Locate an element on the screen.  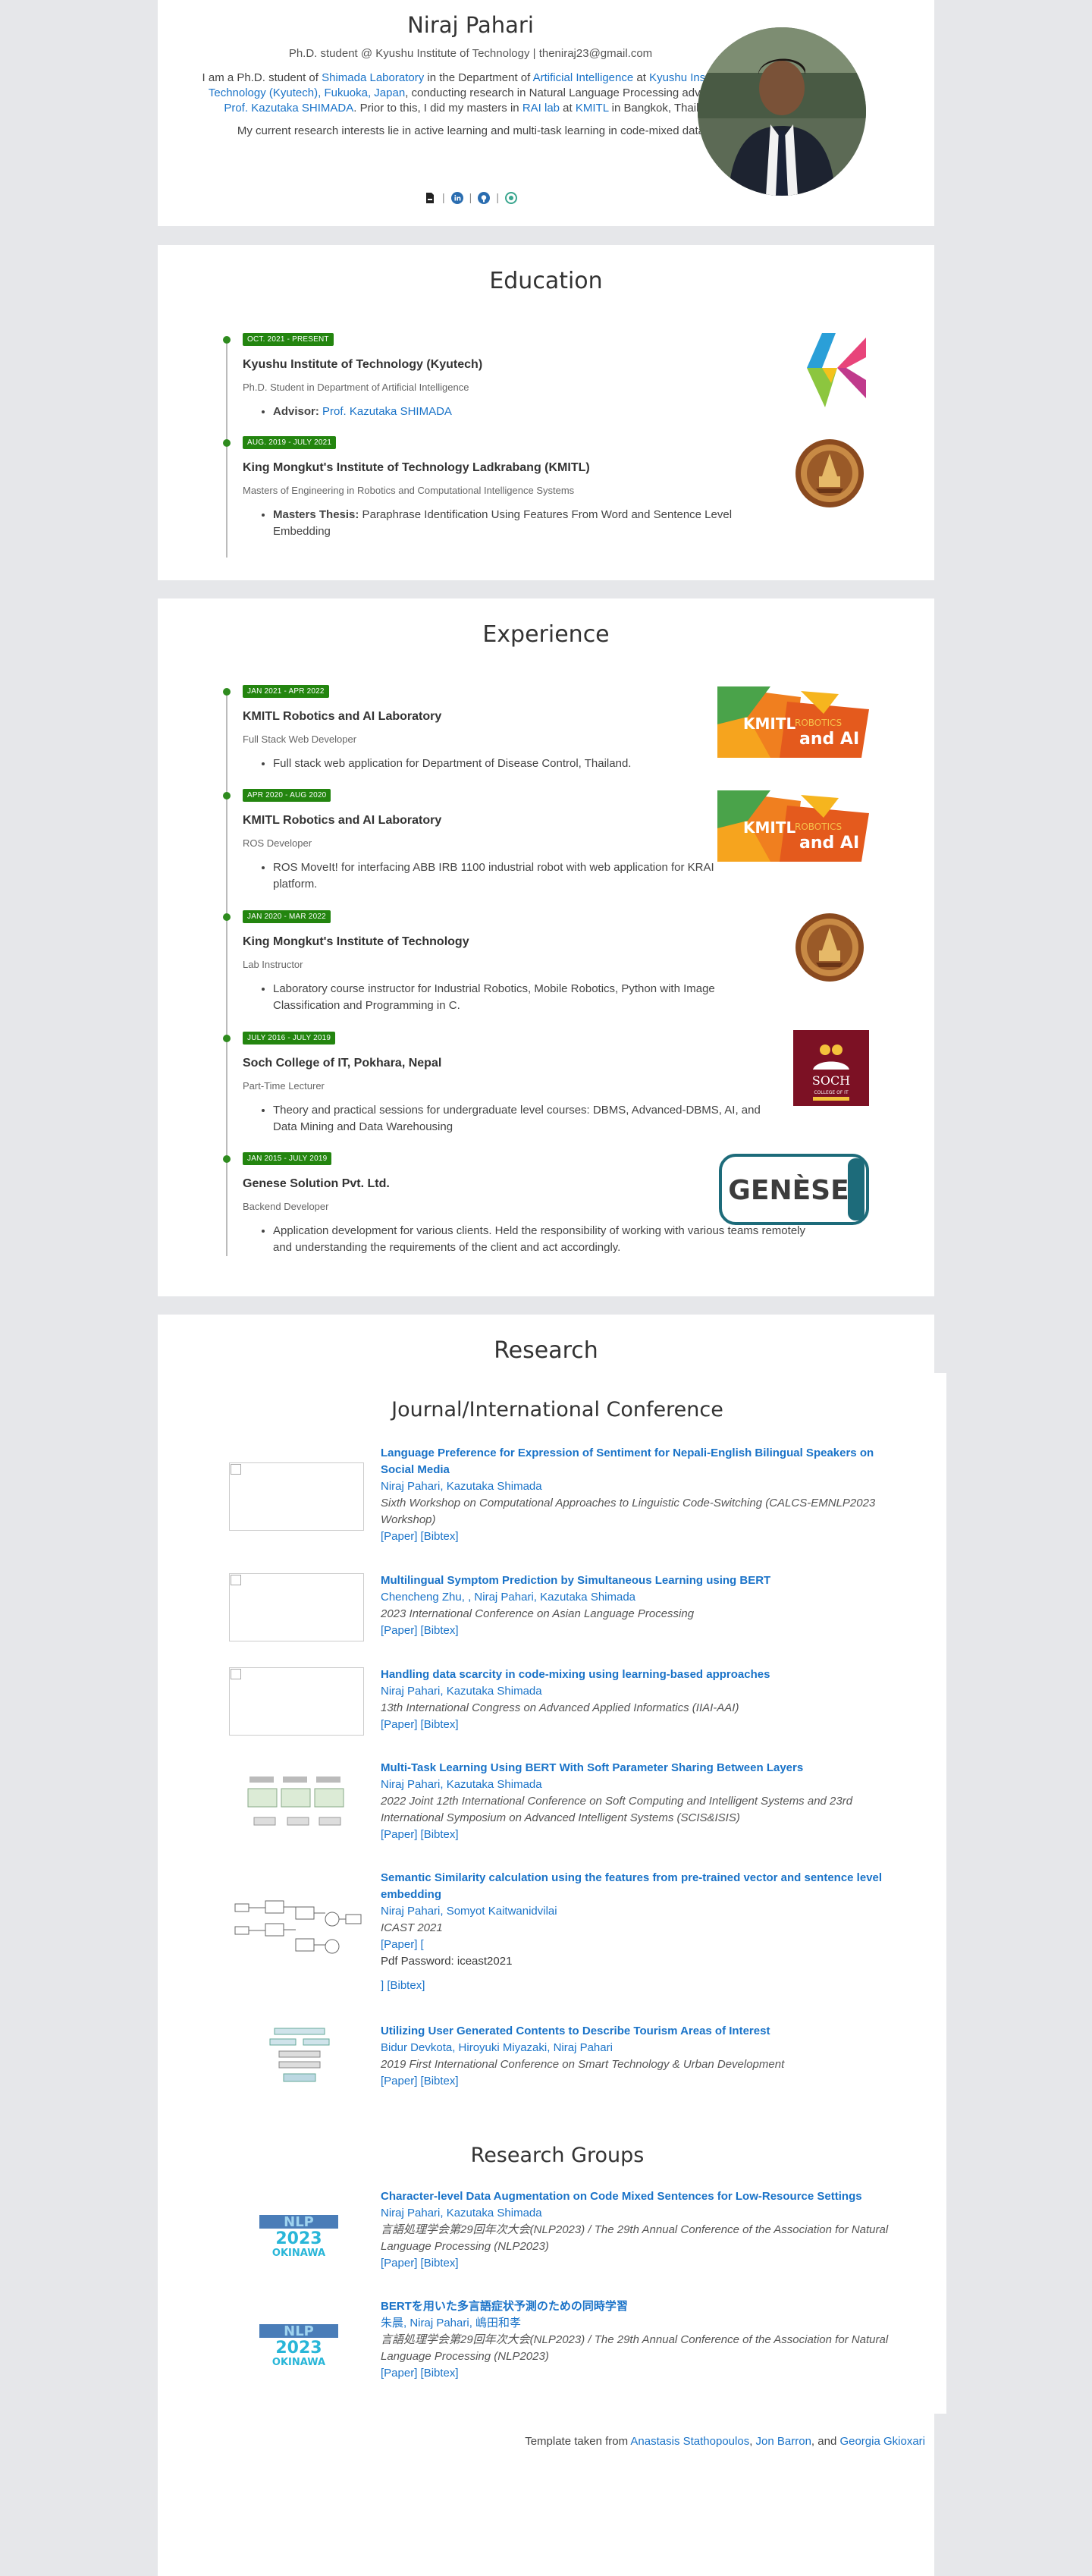
list-item: Advisor: Prof. Kazutaka SHIMADA is located at coordinates (515, 412).